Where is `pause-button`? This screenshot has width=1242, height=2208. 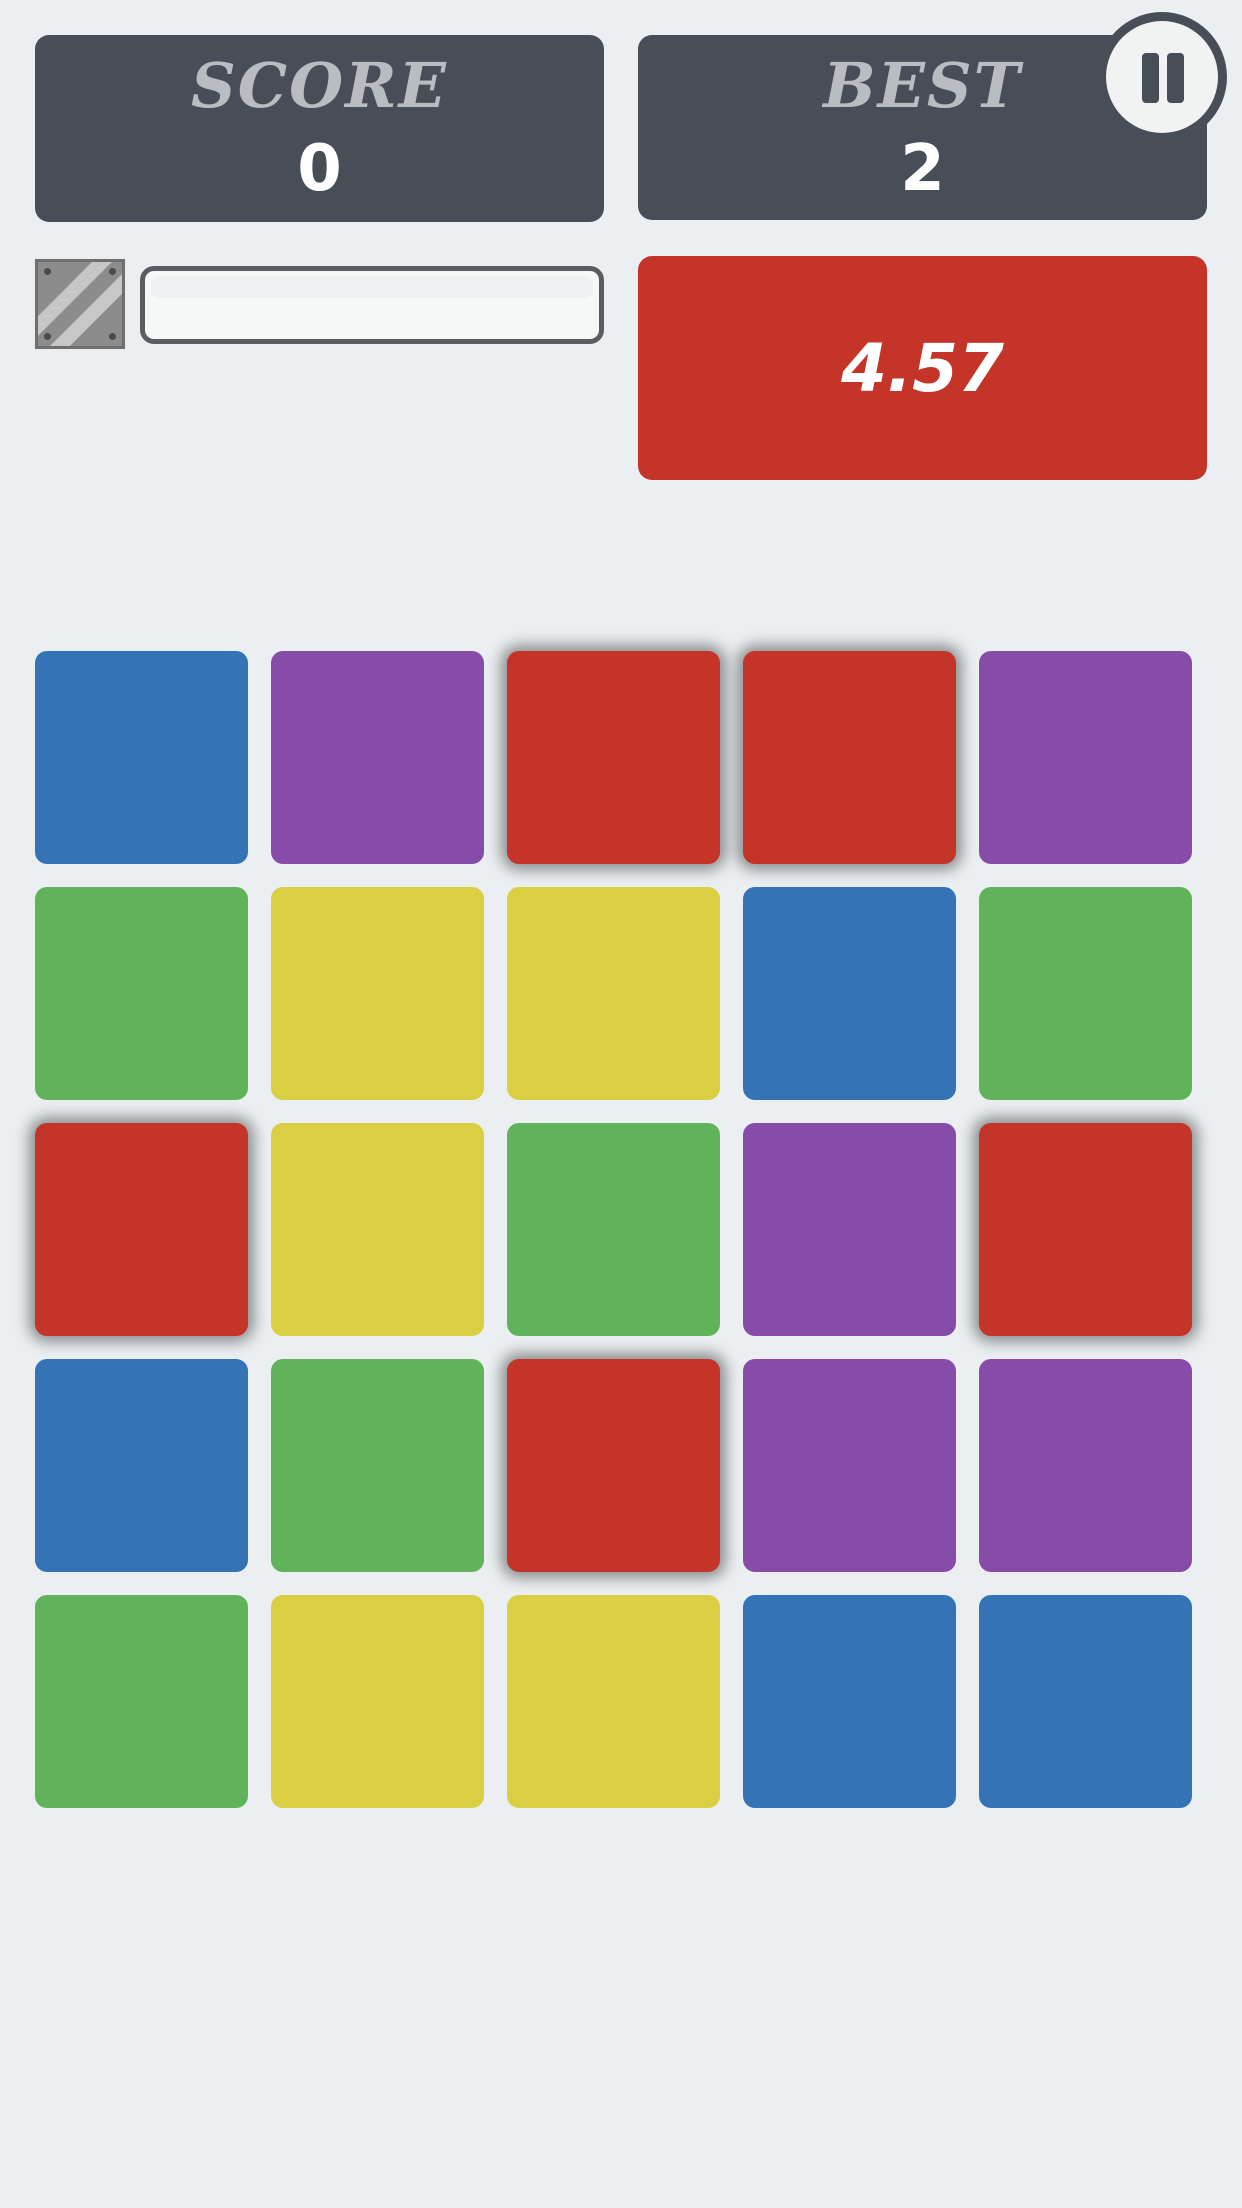
pause-button is located at coordinates (1162, 77).